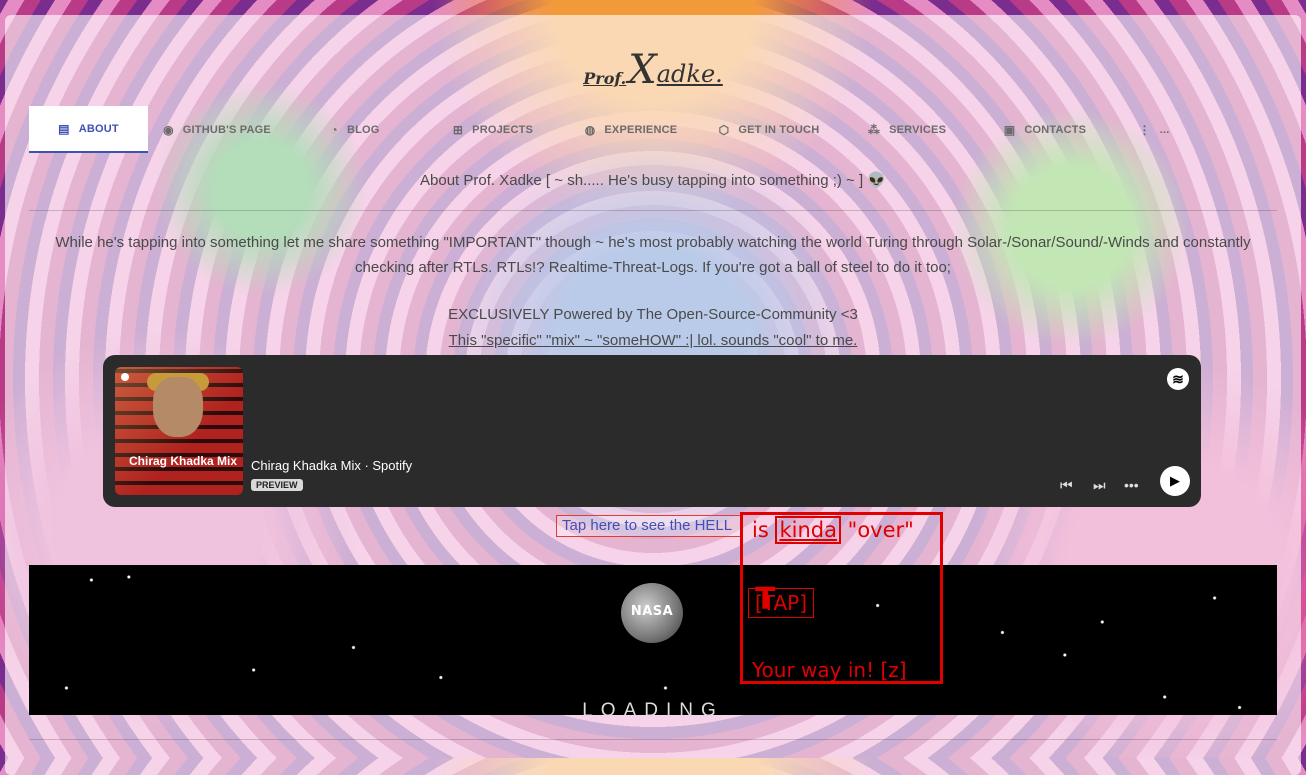 The image size is (1306, 775). What do you see at coordinates (503, 129) in the screenshot?
I see `tab-label: PROJECTS` at bounding box center [503, 129].